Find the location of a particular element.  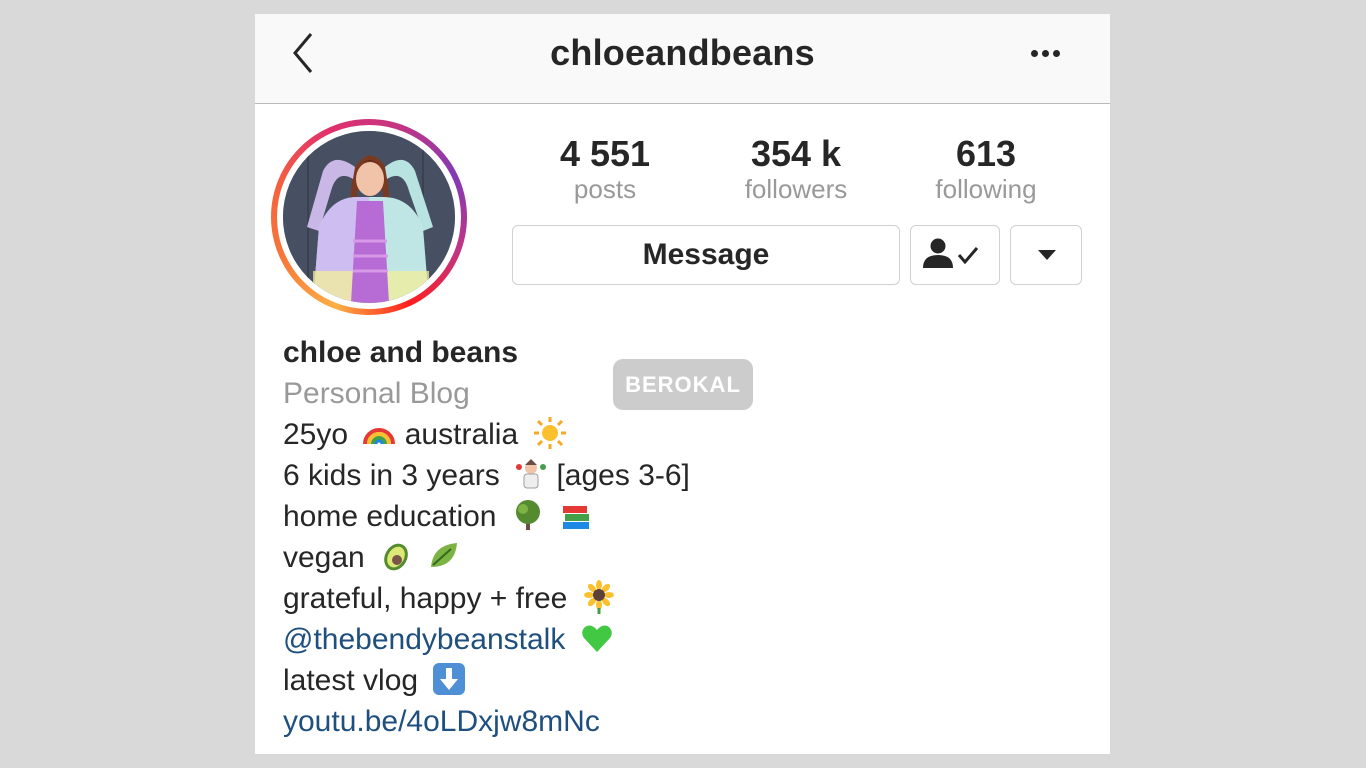

avocado-emoji-icon is located at coordinates (396, 557).